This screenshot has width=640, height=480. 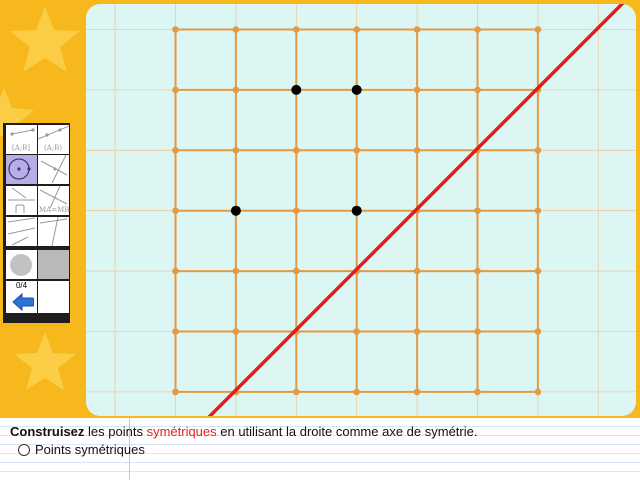 What do you see at coordinates (21, 285) in the screenshot?
I see `score-counter: 0/4` at bounding box center [21, 285].